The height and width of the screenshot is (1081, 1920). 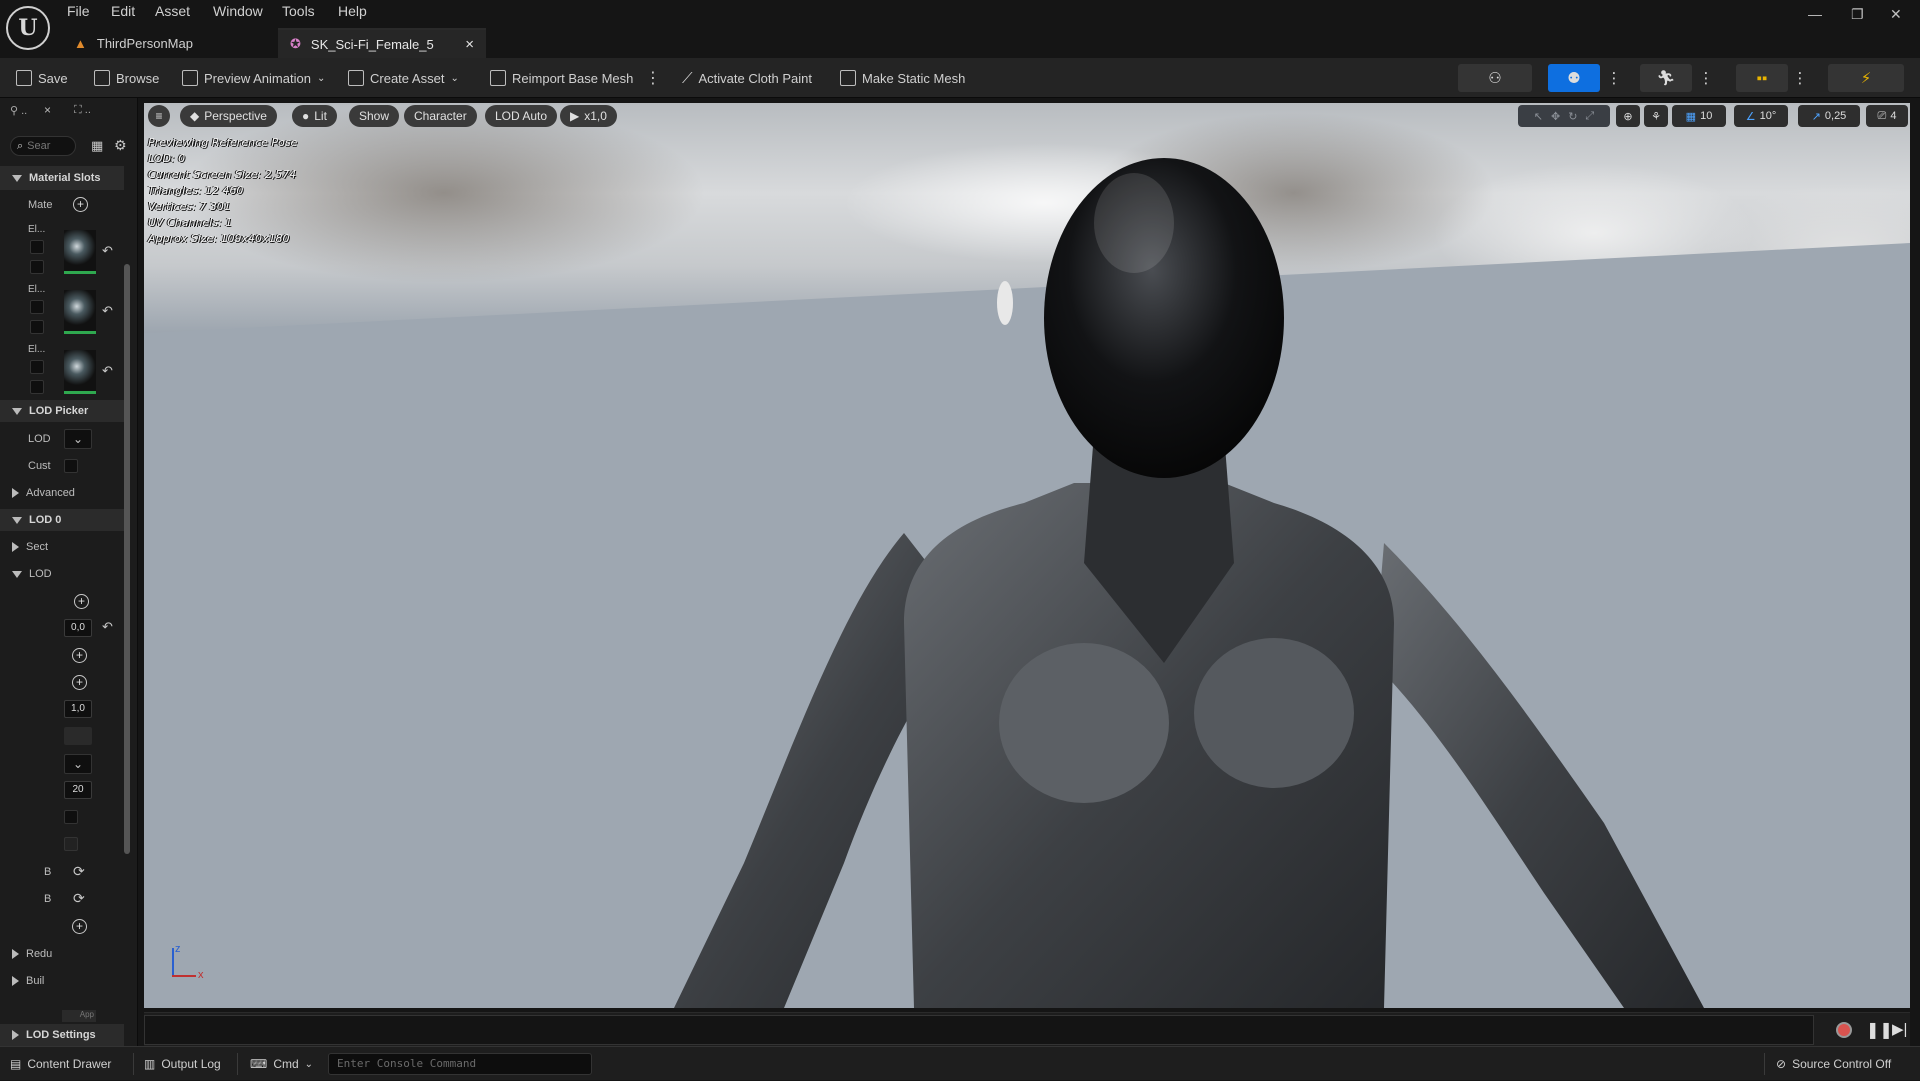 I want to click on rotate-icon: ↻, so click(x=1572, y=116).